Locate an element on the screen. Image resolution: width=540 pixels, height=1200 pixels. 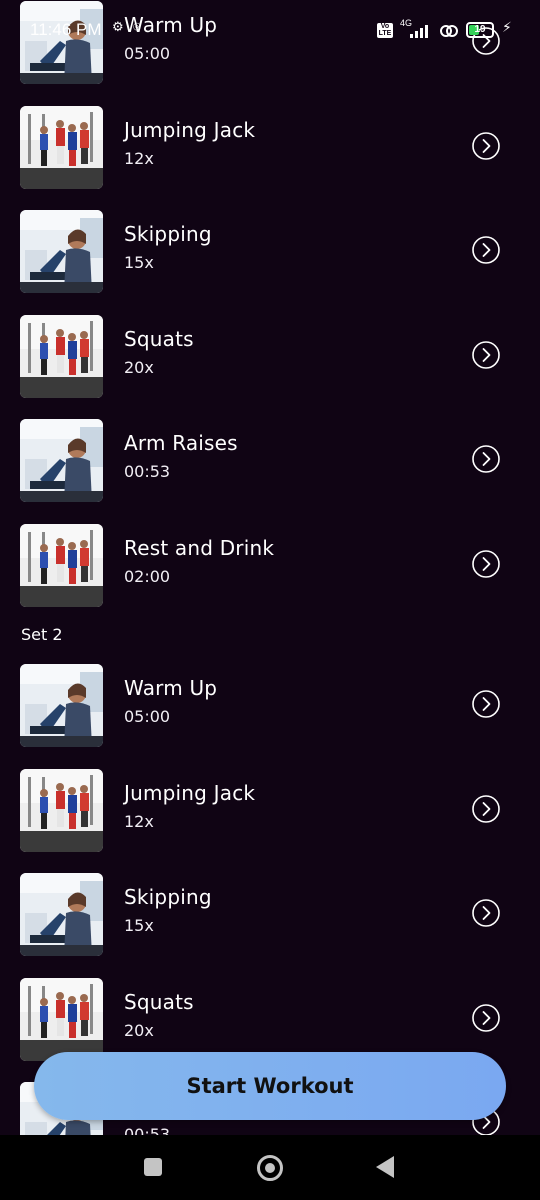
navigation-bar is located at coordinates (270, 1167).